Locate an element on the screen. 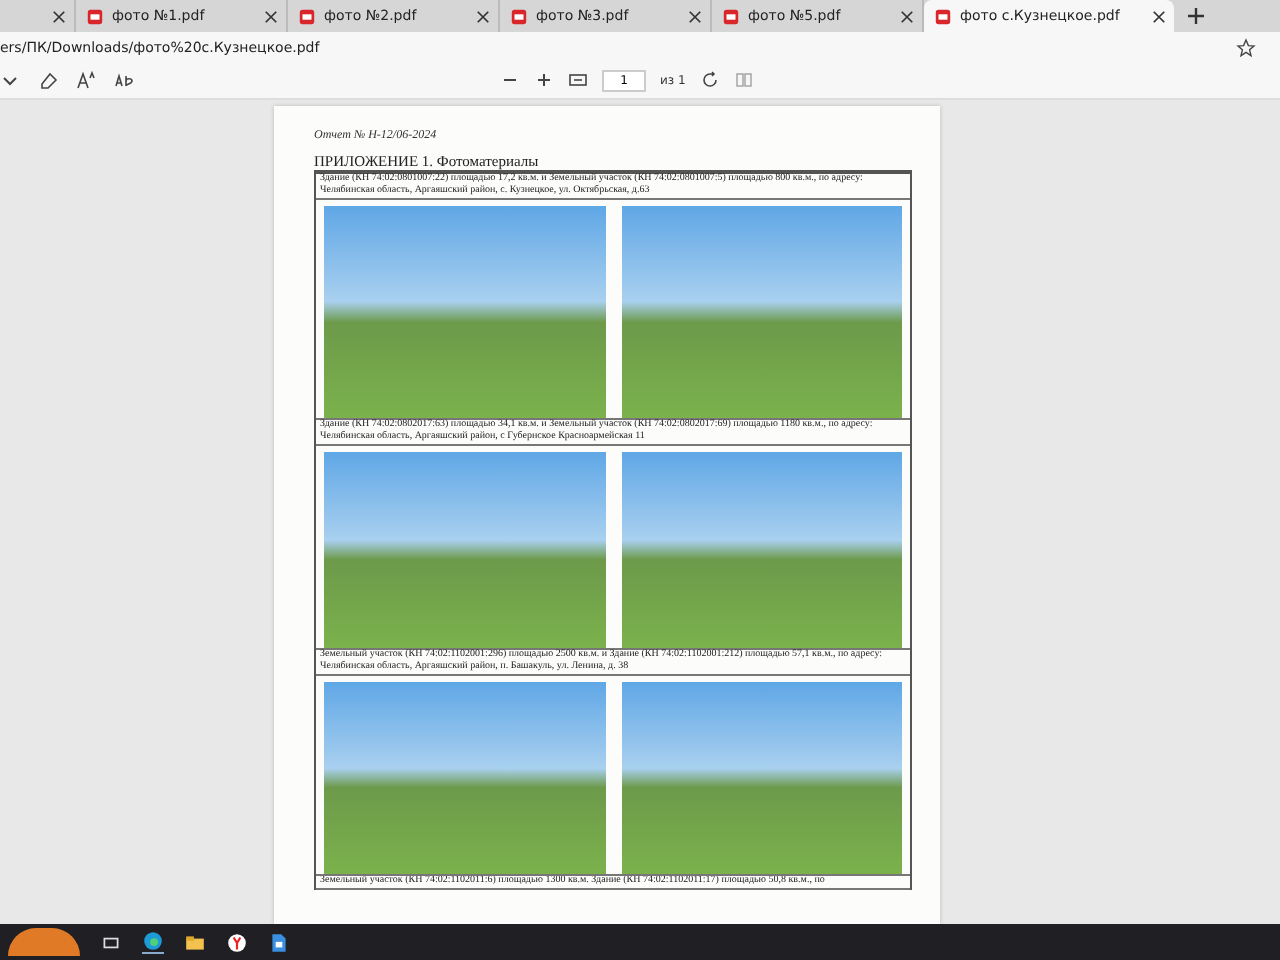 The width and height of the screenshot is (1280, 960). document-icon is located at coordinates (279, 942).